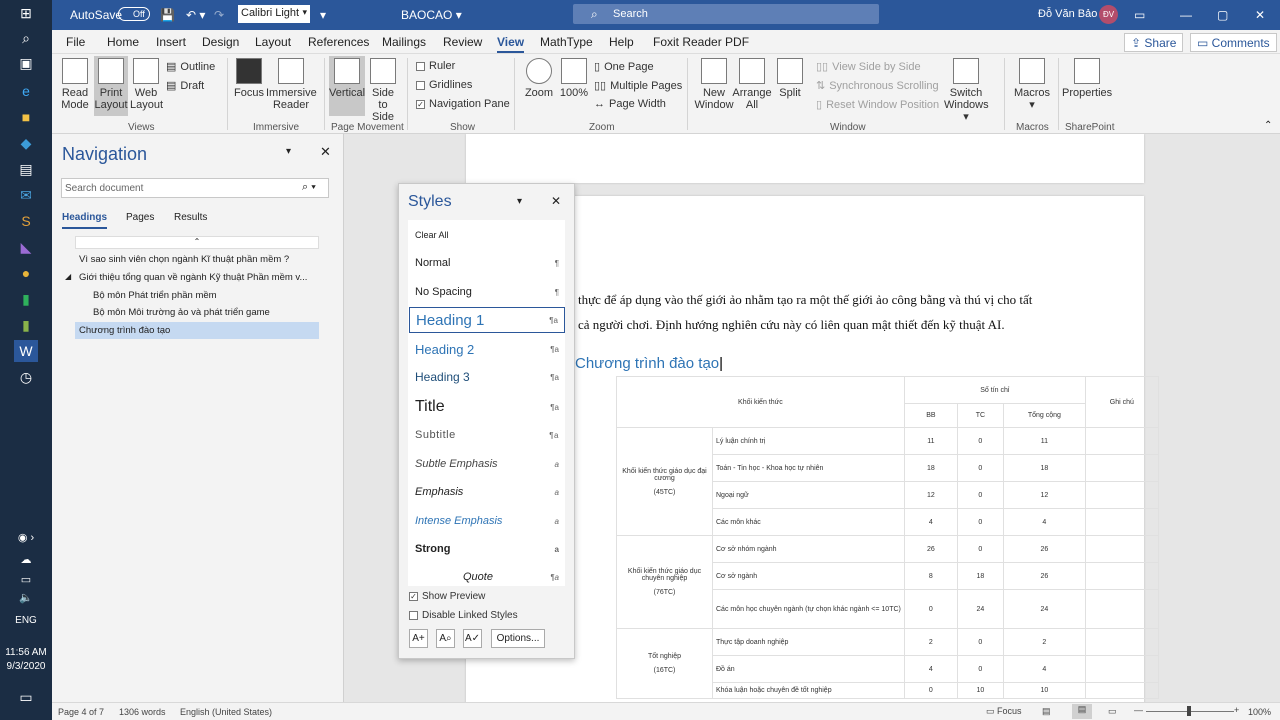 Image resolution: width=1280 pixels, height=720 pixels. I want to click on list-item: Chương trình đào tạo, so click(197, 330).